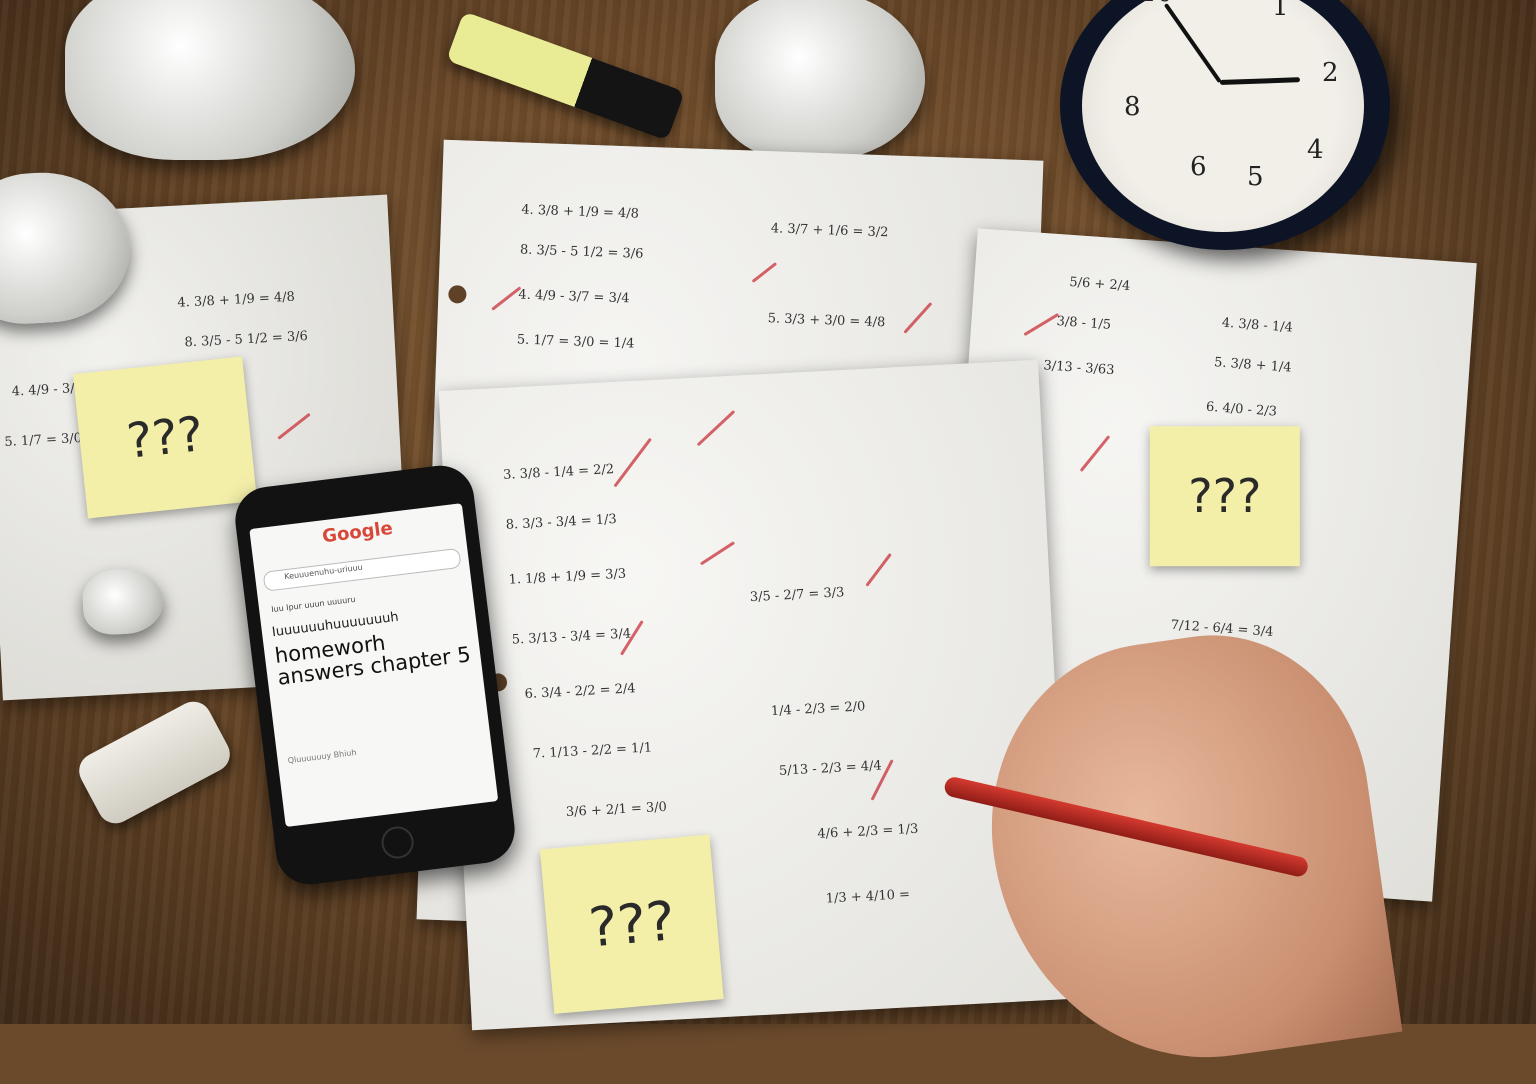 The image size is (1536, 1084). I want to click on worksheet-mark: 3/6 + 2/1 = 3/0, so click(616, 810).